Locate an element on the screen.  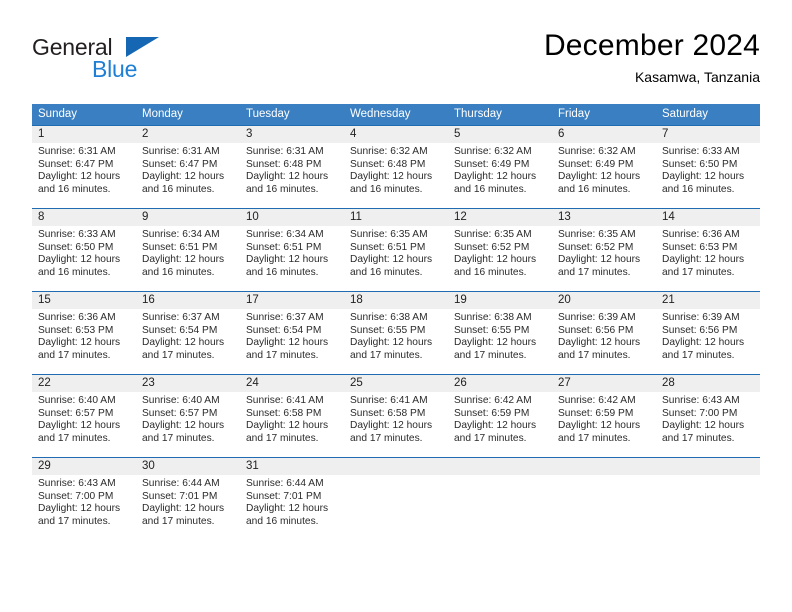
sunset-text: Sunset: 6:51 PM is located at coordinates (180, 247).